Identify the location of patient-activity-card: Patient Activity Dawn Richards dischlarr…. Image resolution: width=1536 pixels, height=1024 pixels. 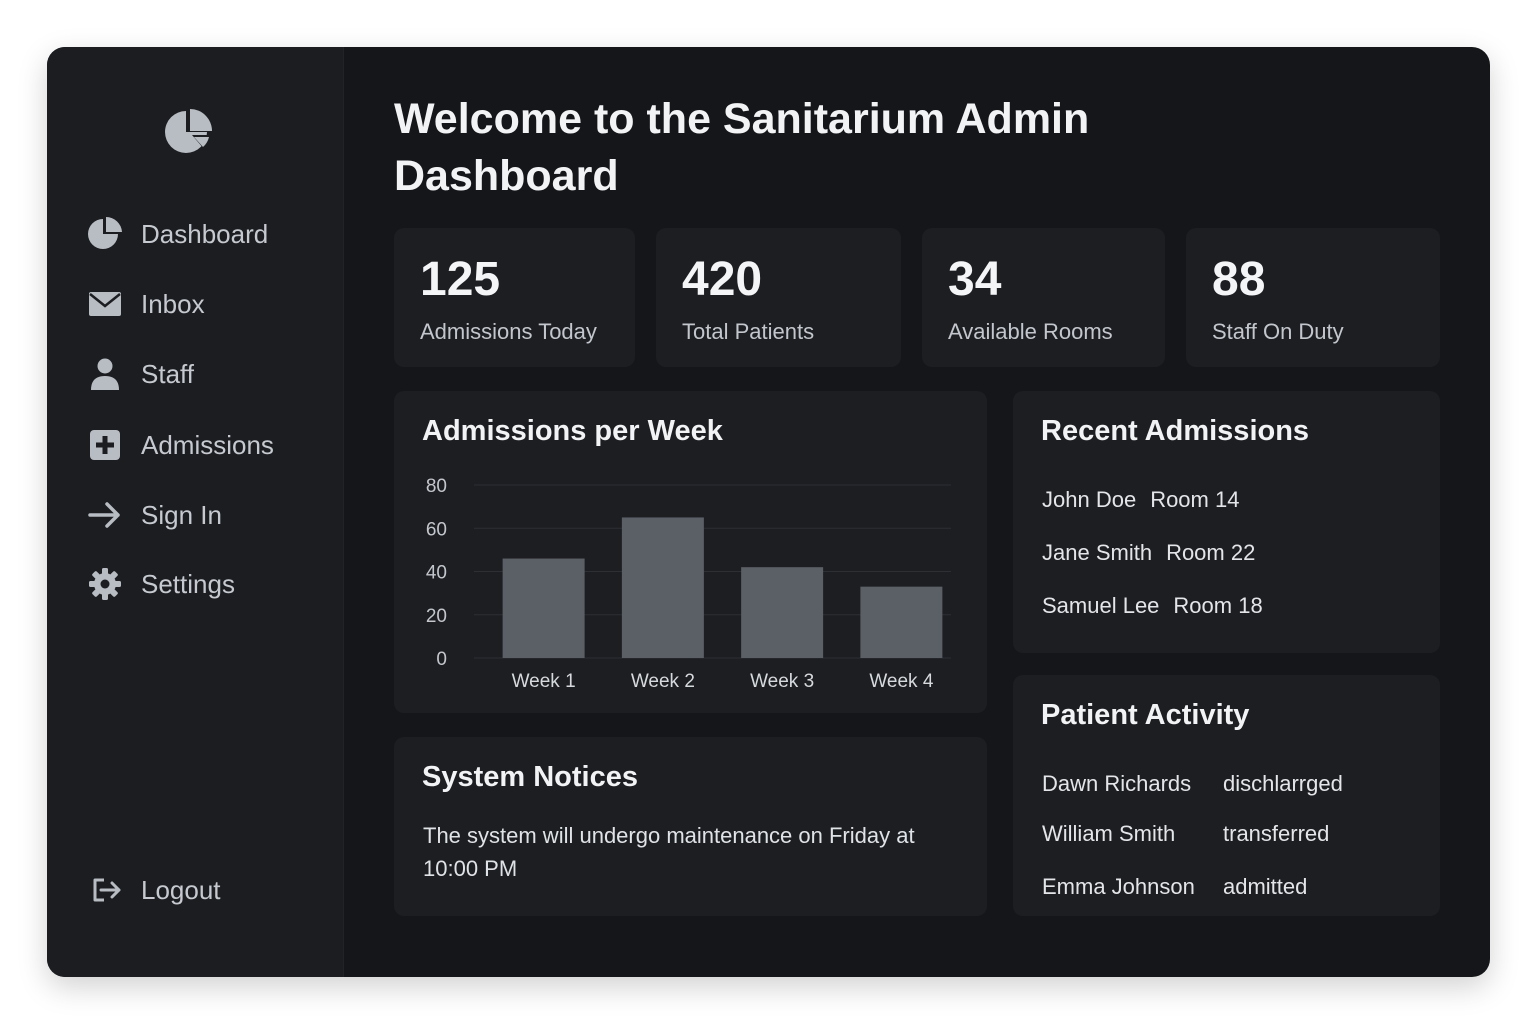
(1226, 795).